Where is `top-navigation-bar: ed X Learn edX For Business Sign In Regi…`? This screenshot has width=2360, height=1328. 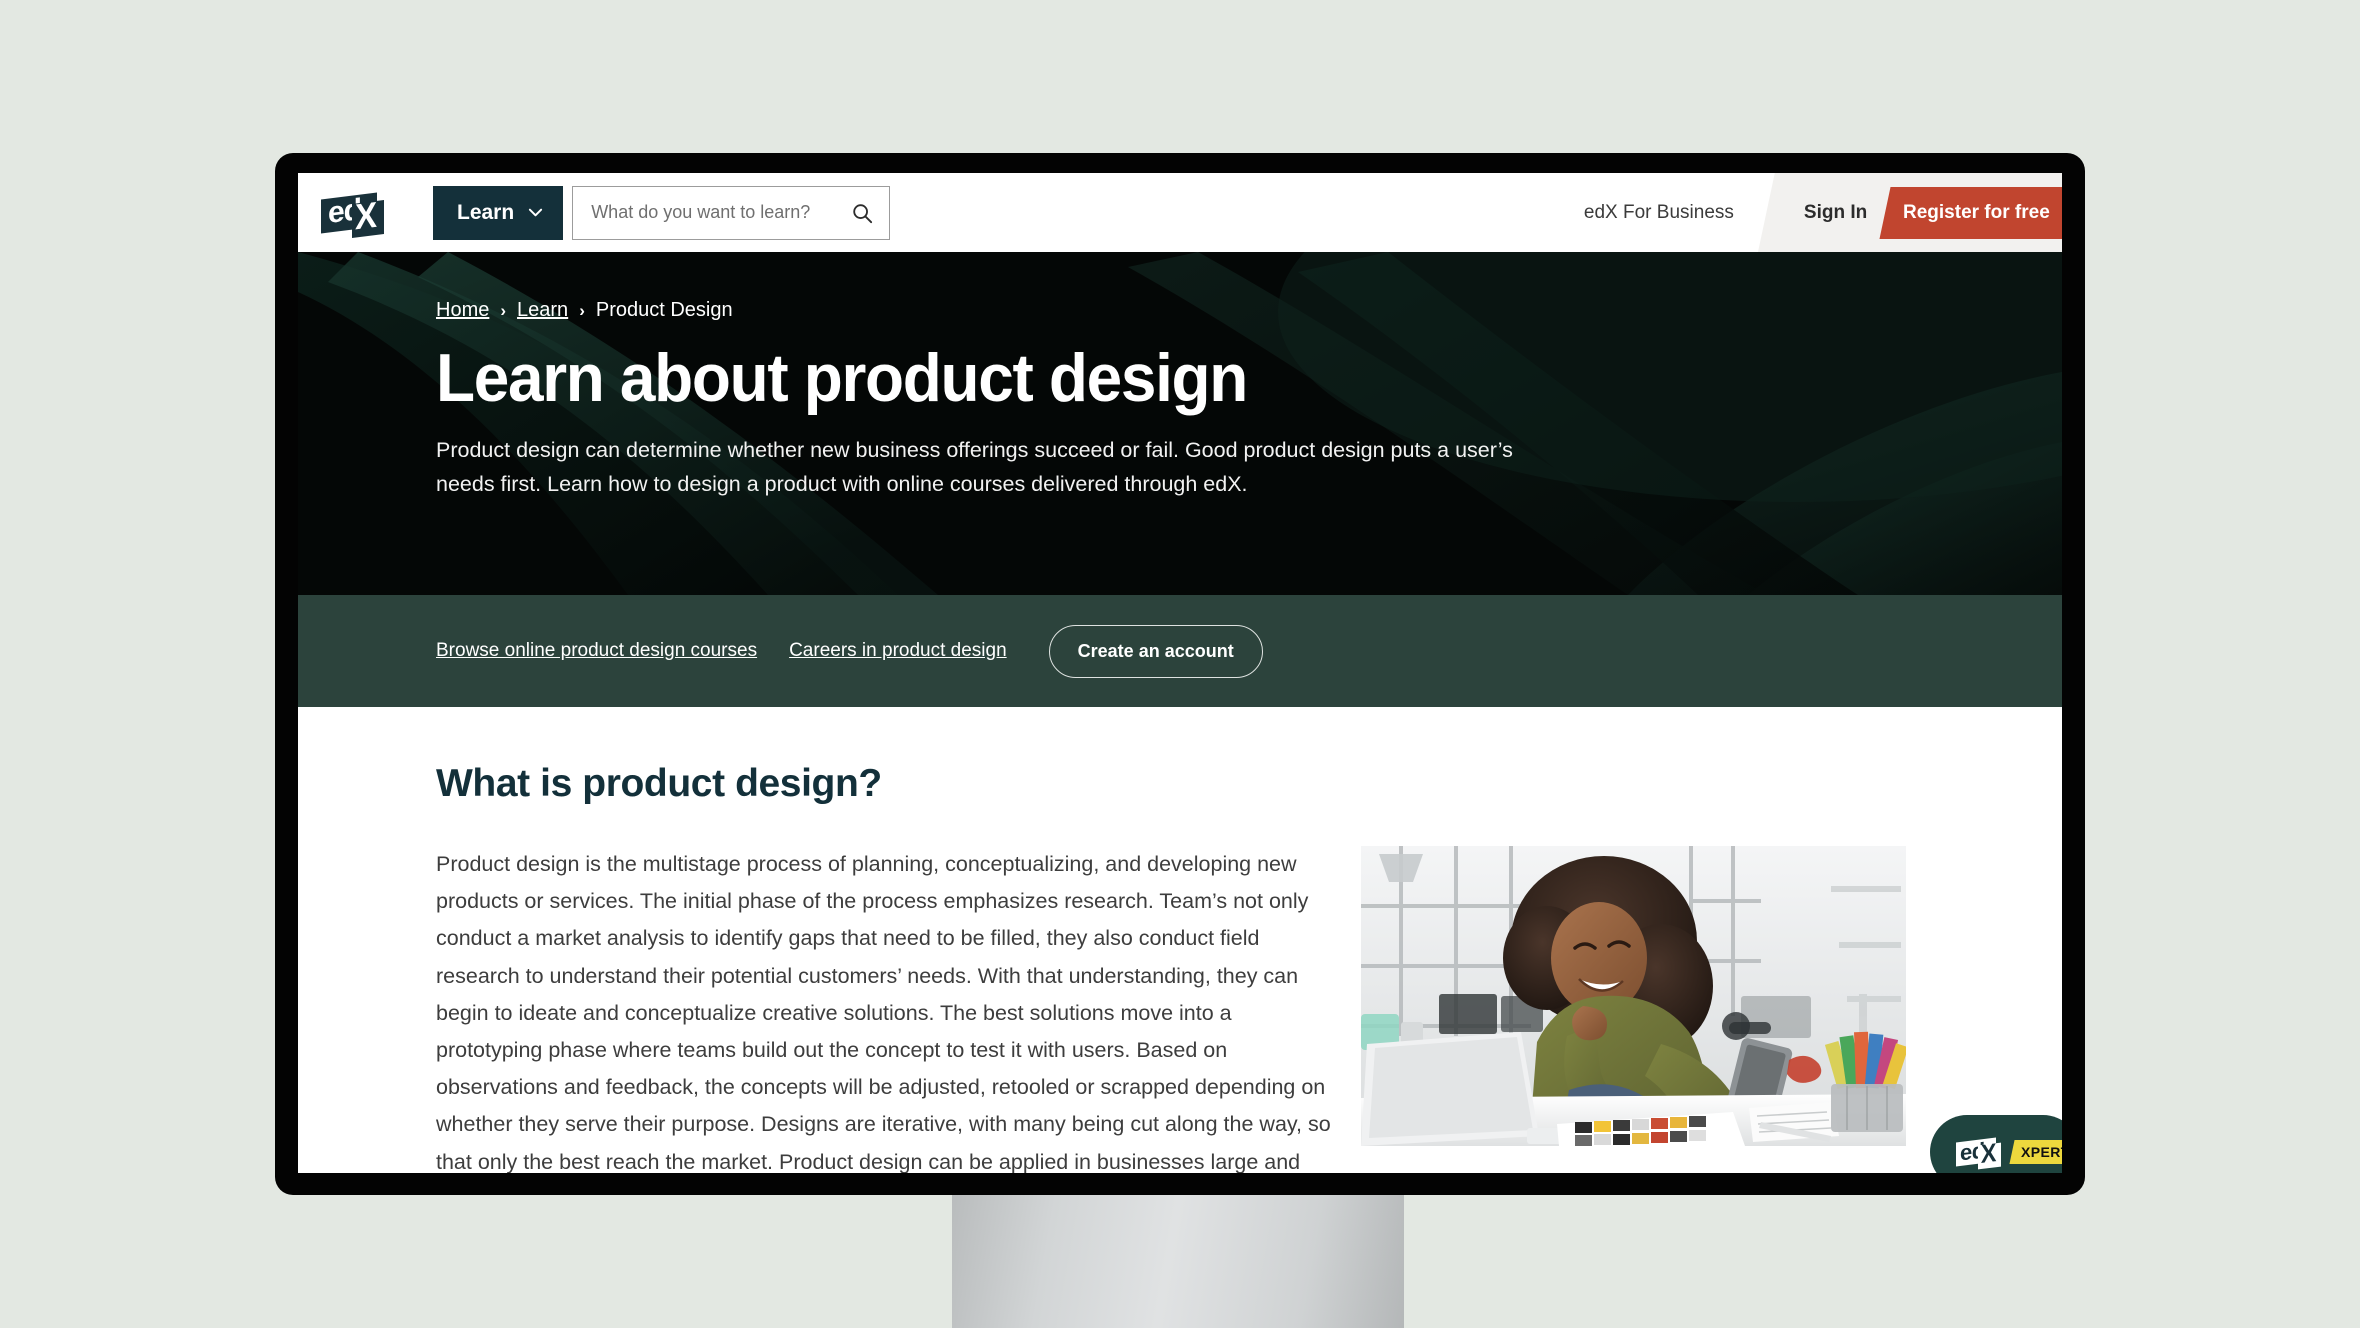 top-navigation-bar: ed X Learn edX For Business Sign In Regi… is located at coordinates (1180, 212).